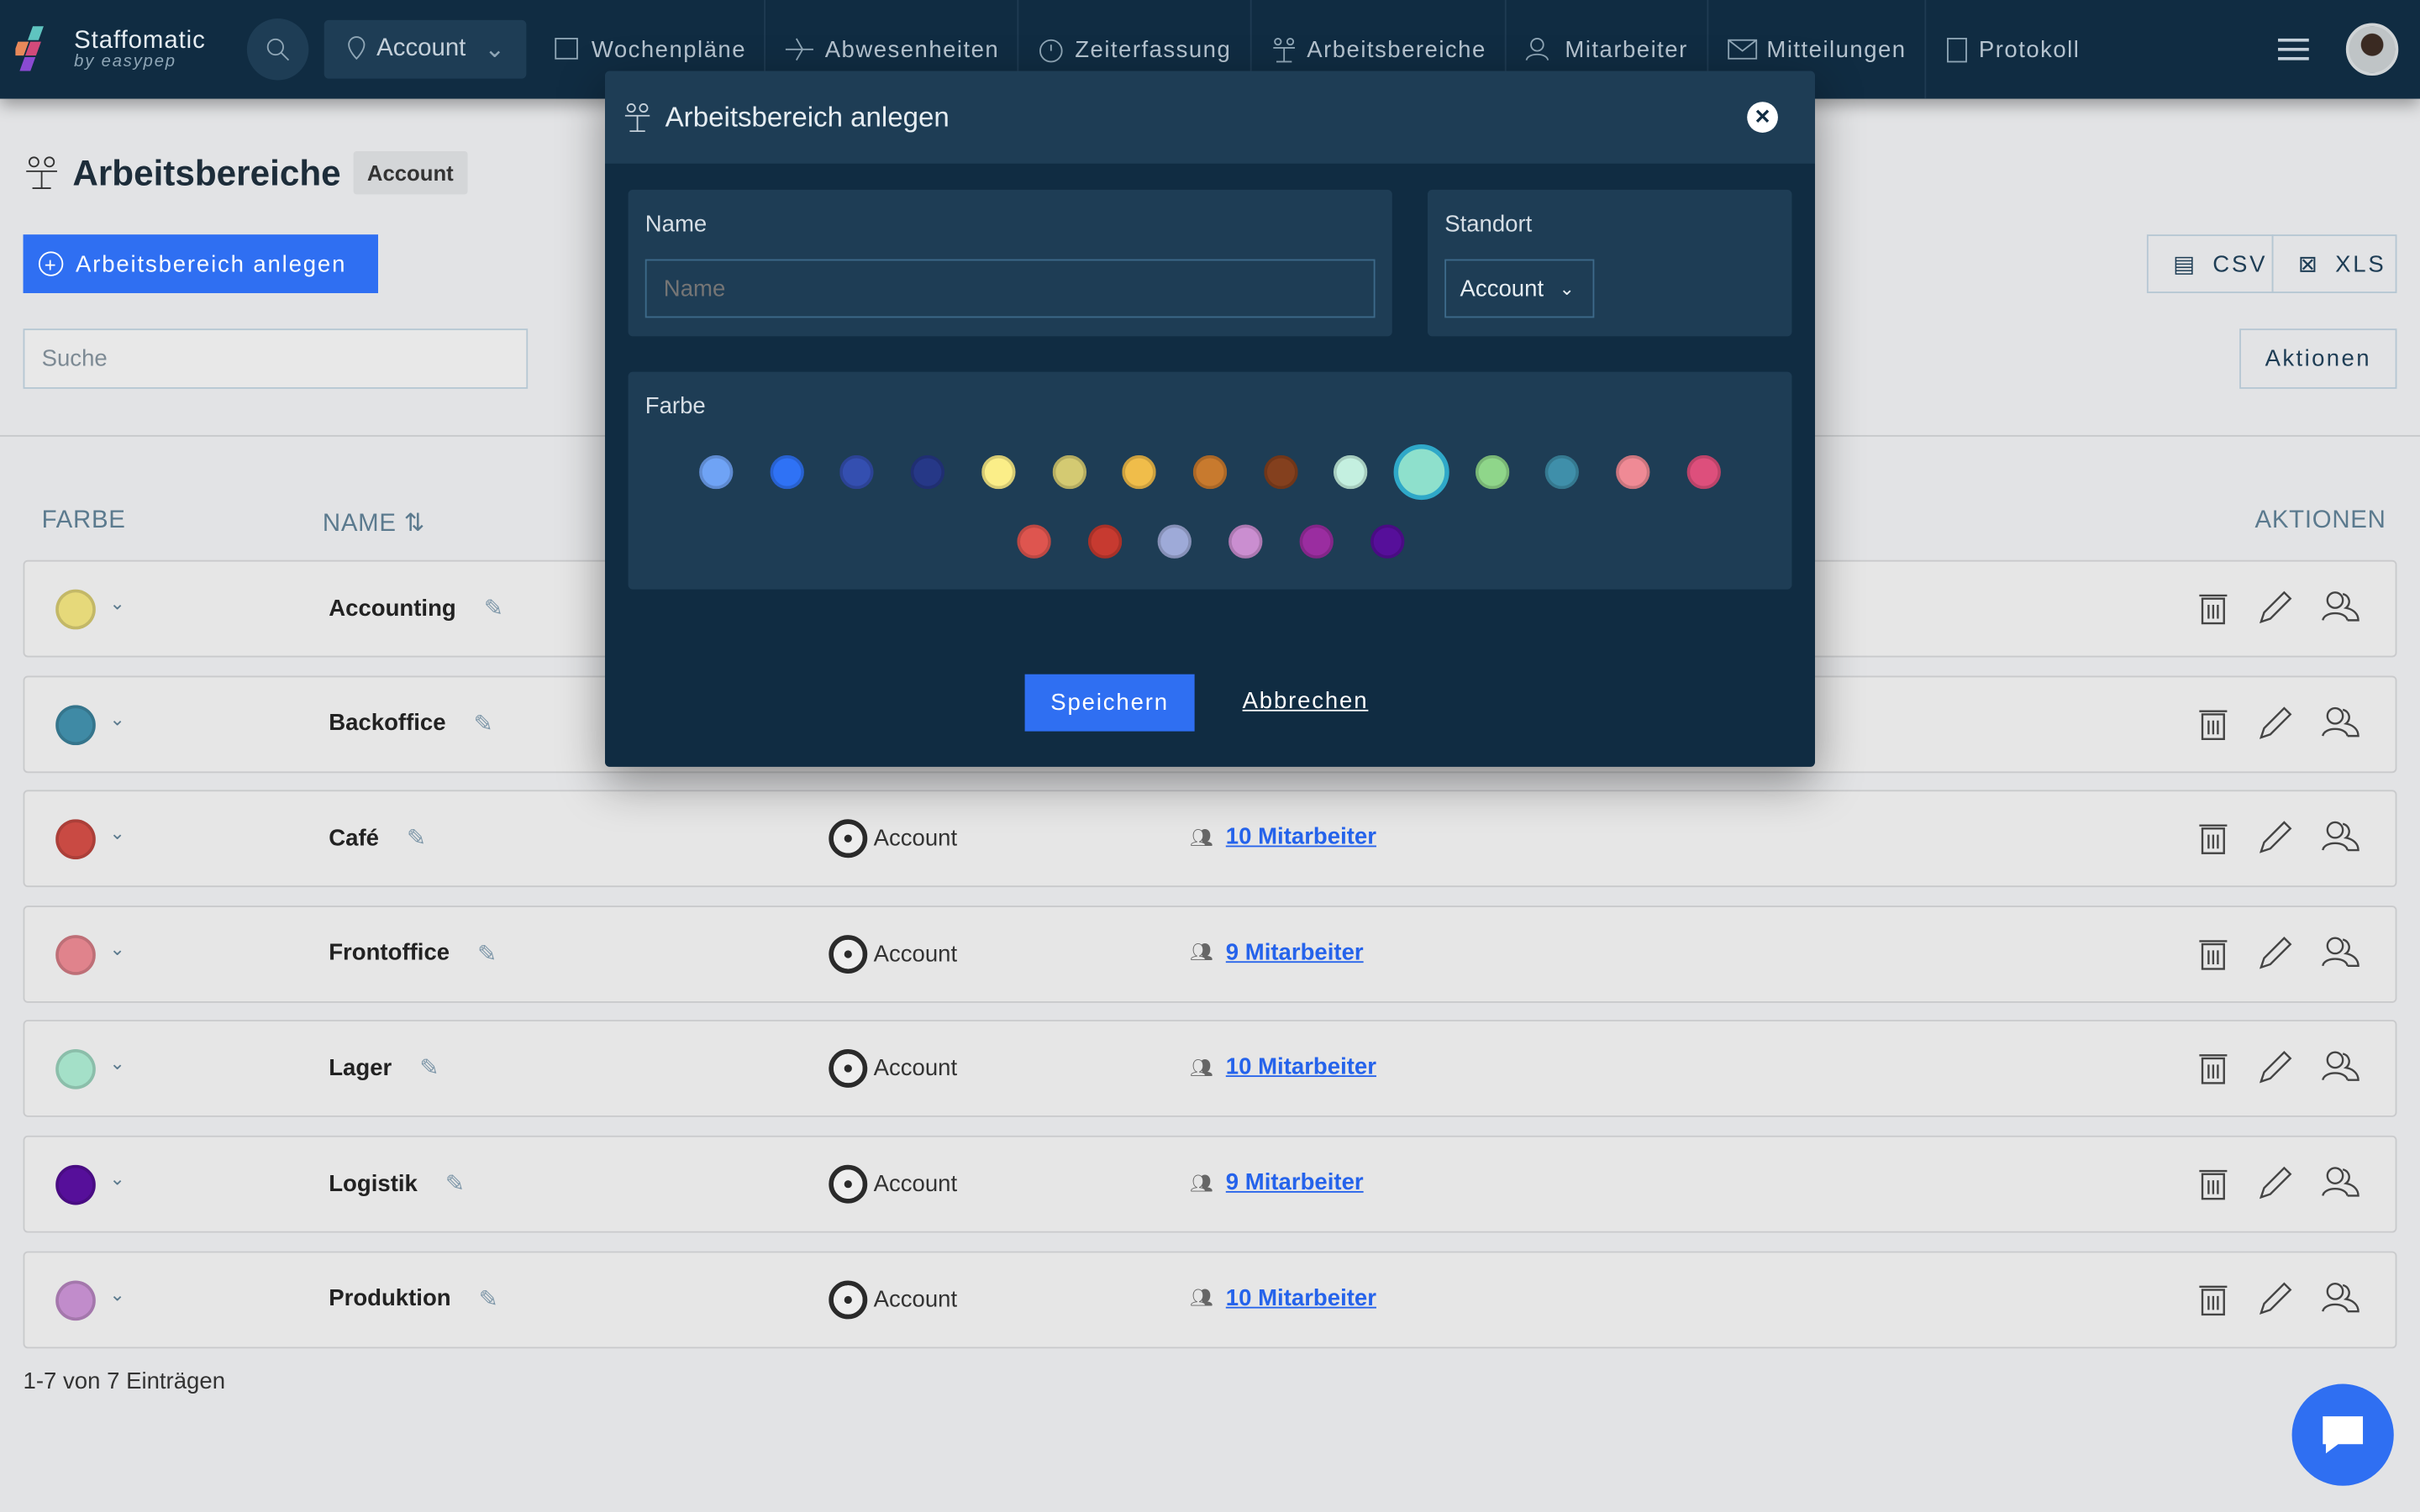 The image size is (2420, 1512). What do you see at coordinates (1109, 703) in the screenshot?
I see `save-button: Speichern` at bounding box center [1109, 703].